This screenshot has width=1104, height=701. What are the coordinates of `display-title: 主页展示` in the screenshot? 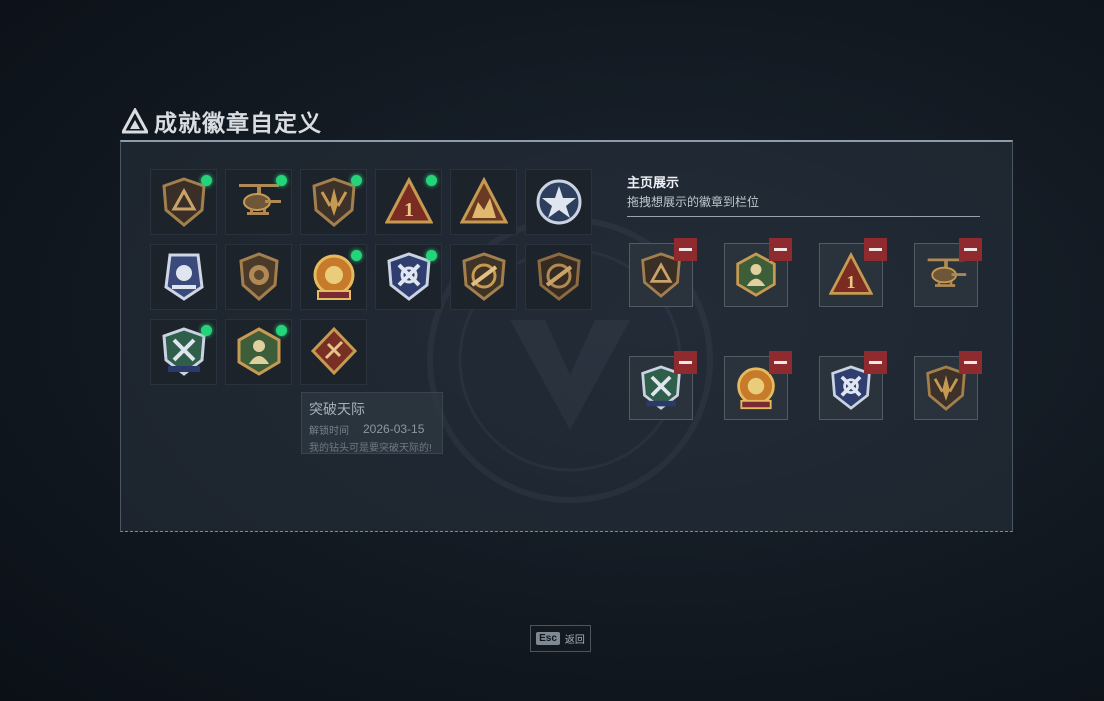 It's located at (653, 182).